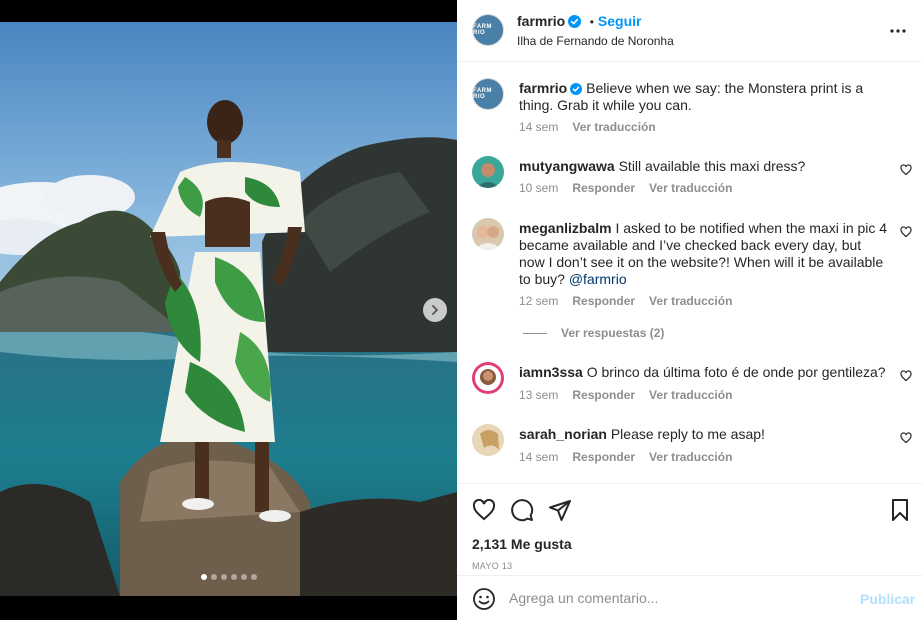  I want to click on comment-time: 12 sem, so click(538, 301).